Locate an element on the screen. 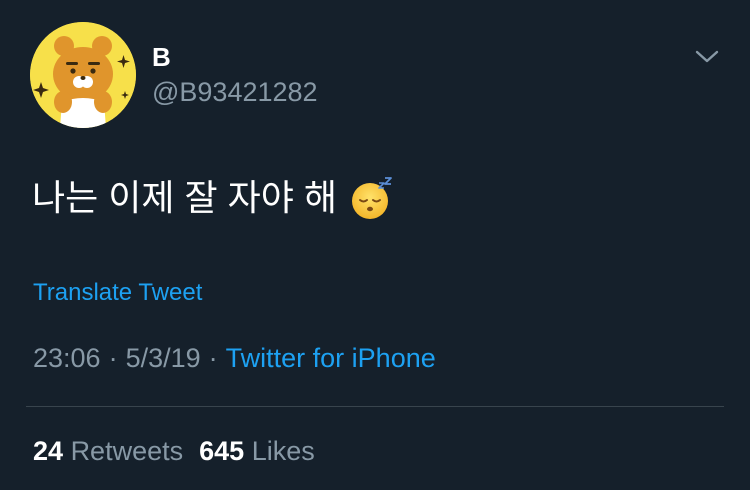 This screenshot has height=490, width=750. sleeping-face-emoji-icon is located at coordinates (371, 198).